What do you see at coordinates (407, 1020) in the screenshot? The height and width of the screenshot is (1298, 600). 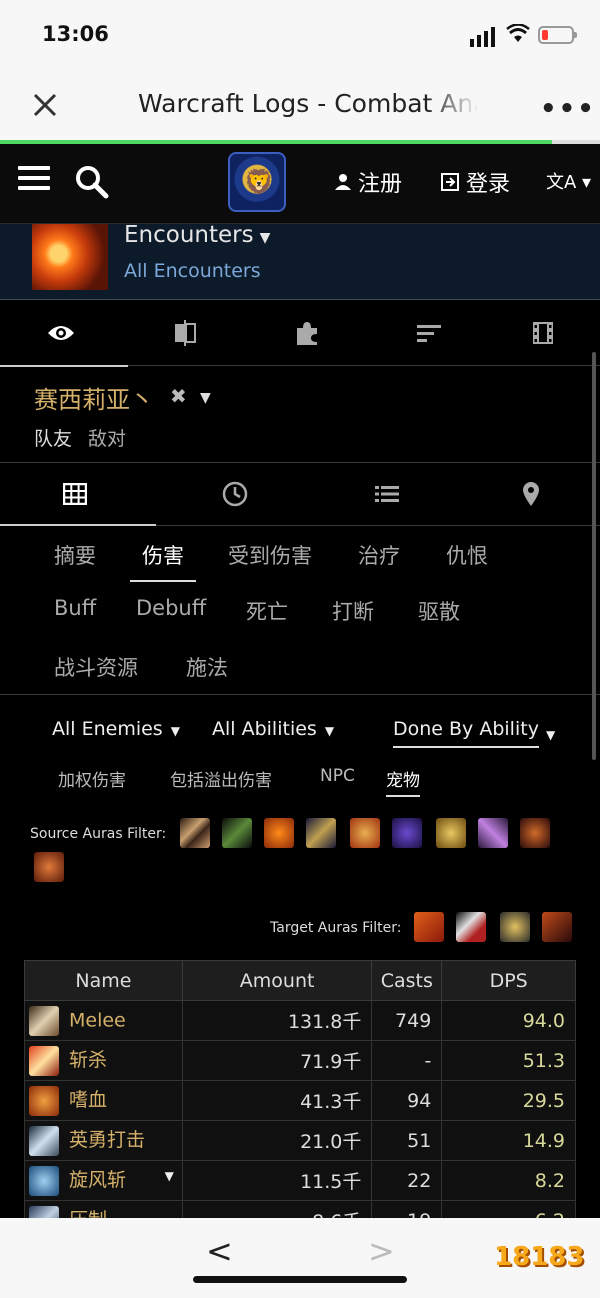 I see `casts-cell: 749` at bounding box center [407, 1020].